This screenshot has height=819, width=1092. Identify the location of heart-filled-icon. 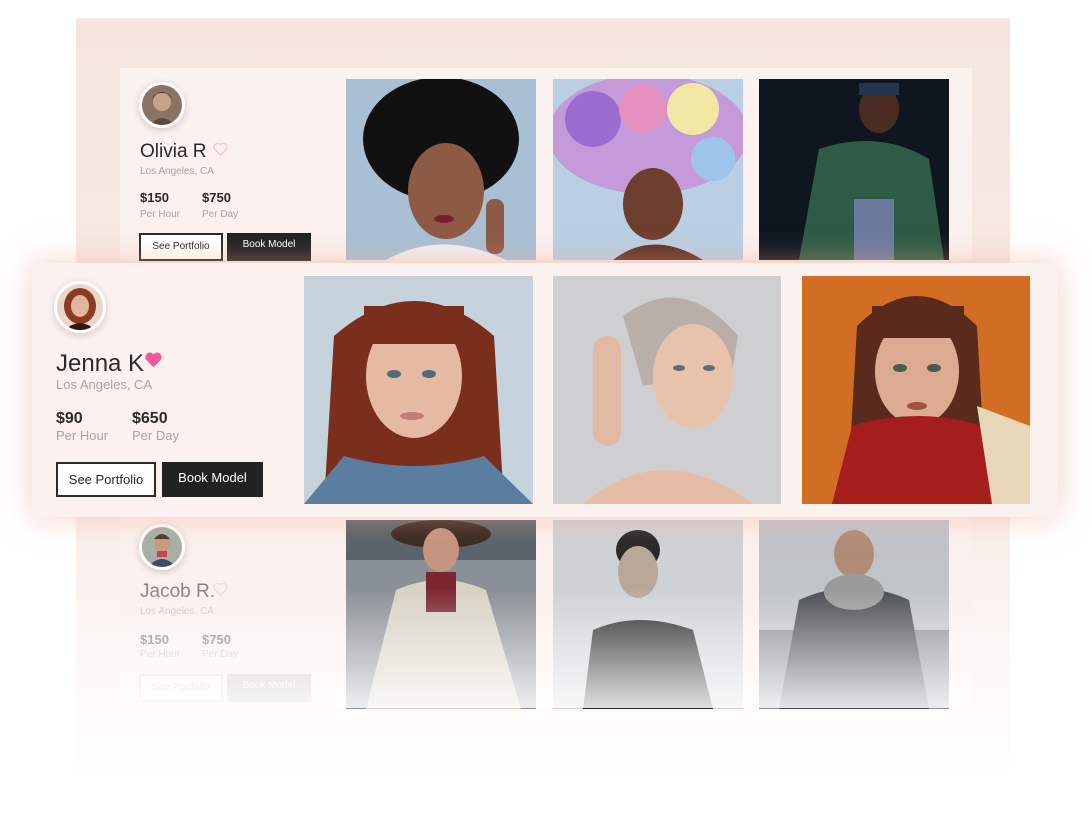
(153, 359).